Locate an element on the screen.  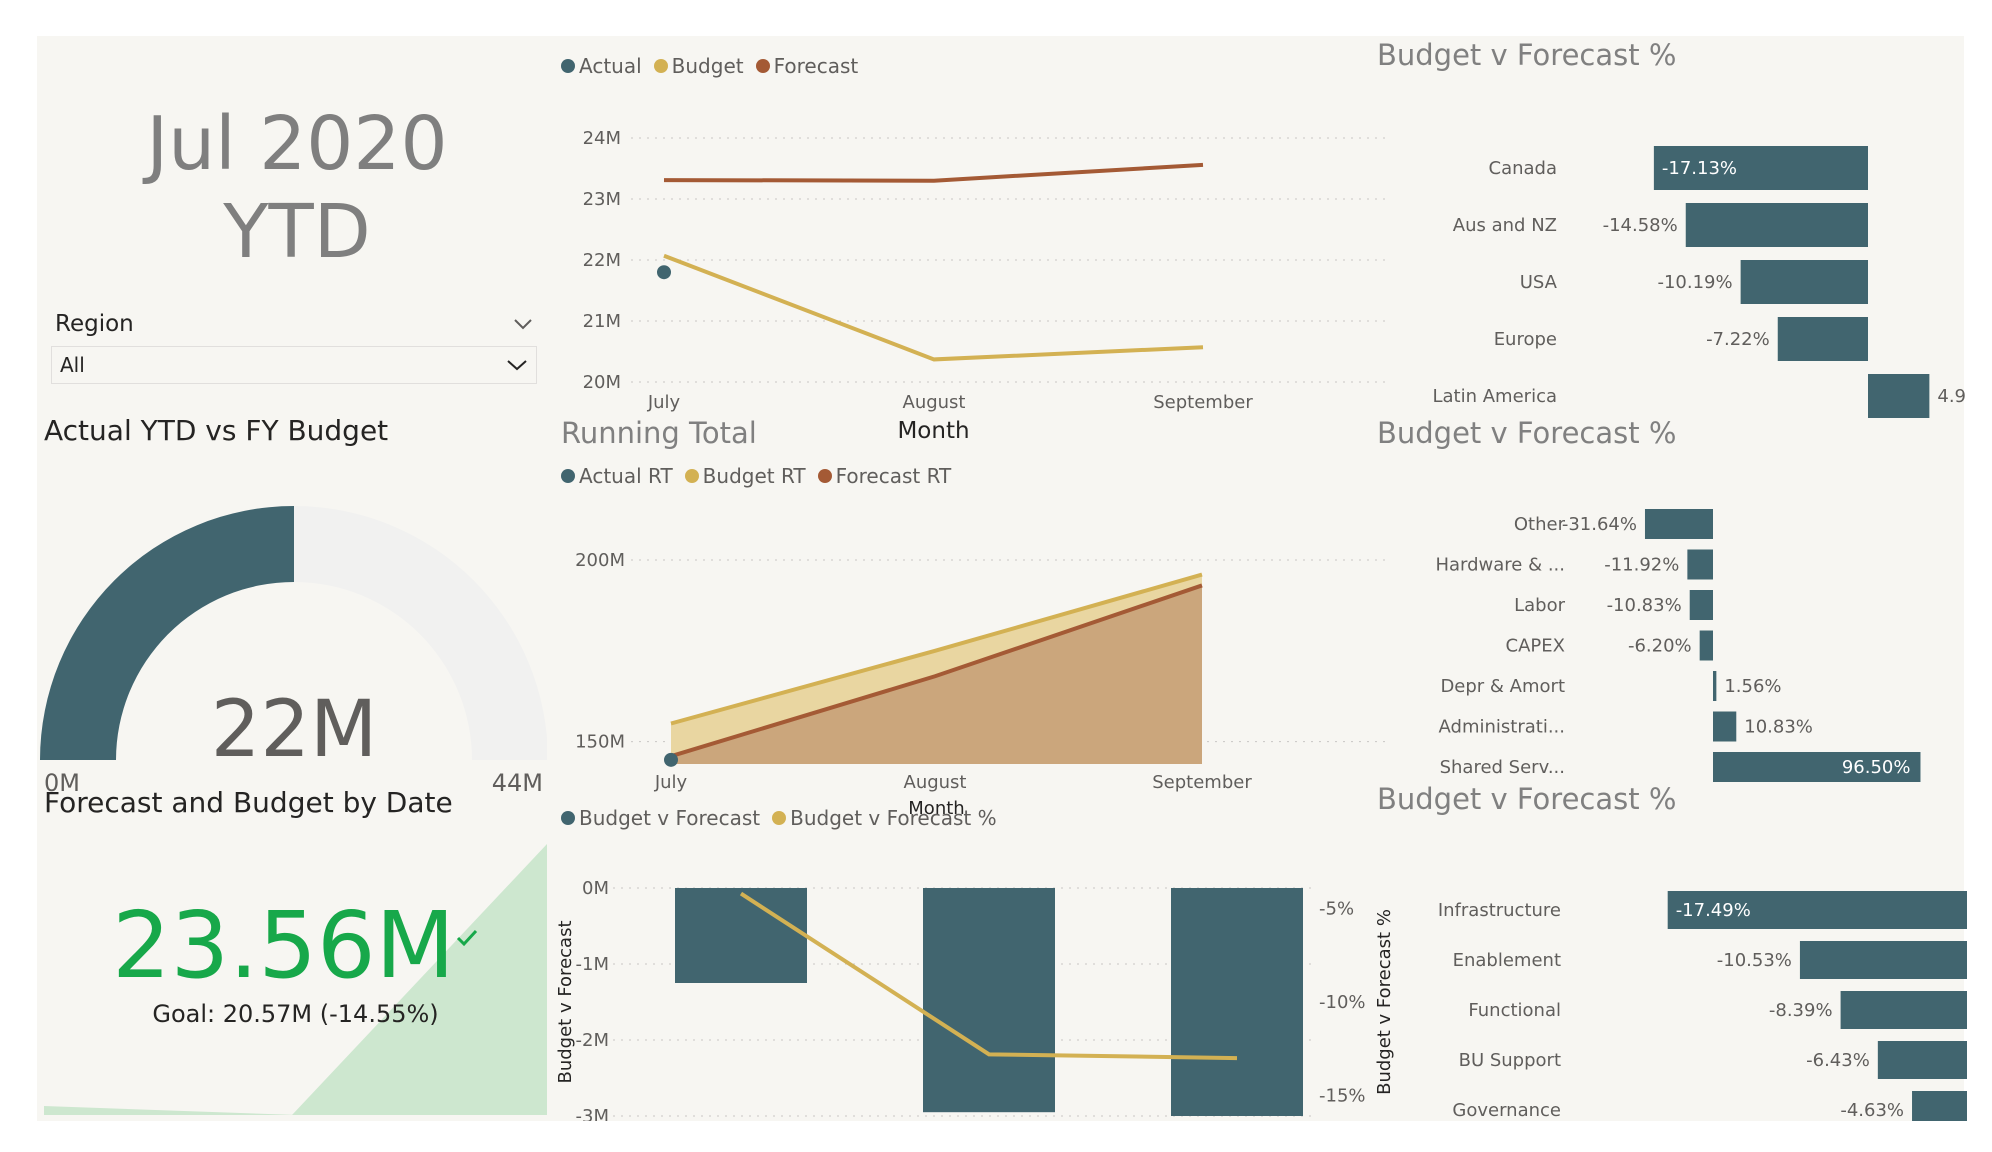
kpi-goal: Goal: 20.57M (-14.55%) is located at coordinates (295, 1014).